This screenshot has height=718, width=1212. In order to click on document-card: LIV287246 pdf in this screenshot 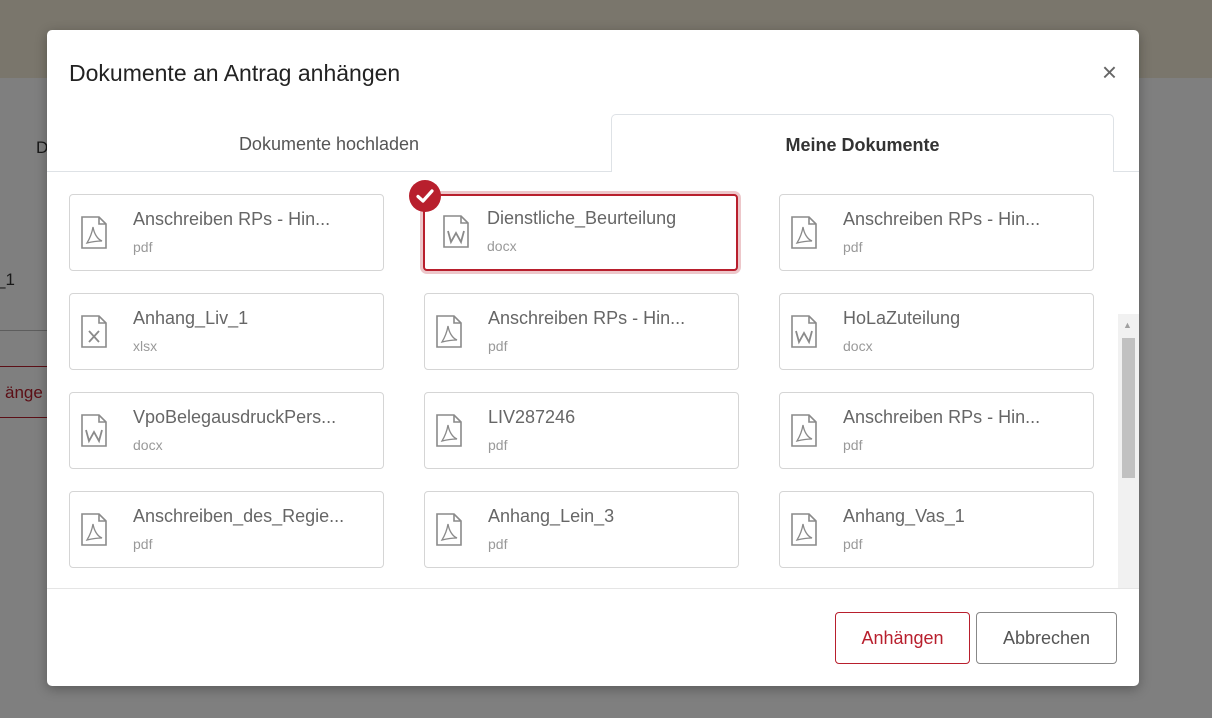, I will do `click(581, 430)`.